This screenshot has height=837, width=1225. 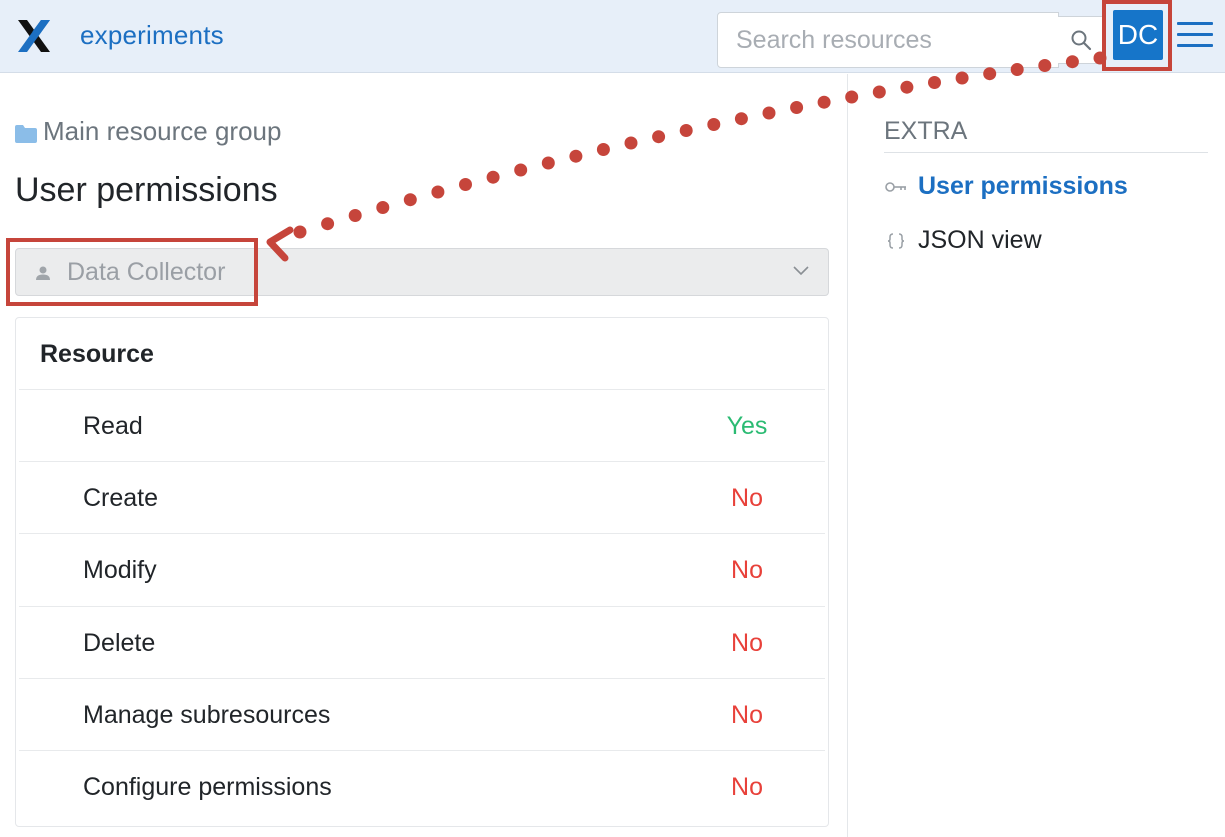 I want to click on permission-name: Delete, so click(x=119, y=643).